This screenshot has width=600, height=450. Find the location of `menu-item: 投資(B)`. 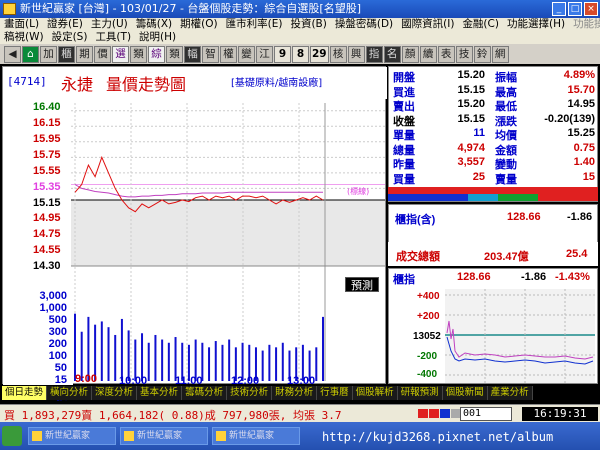

menu-item: 投資(B) is located at coordinates (308, 24).